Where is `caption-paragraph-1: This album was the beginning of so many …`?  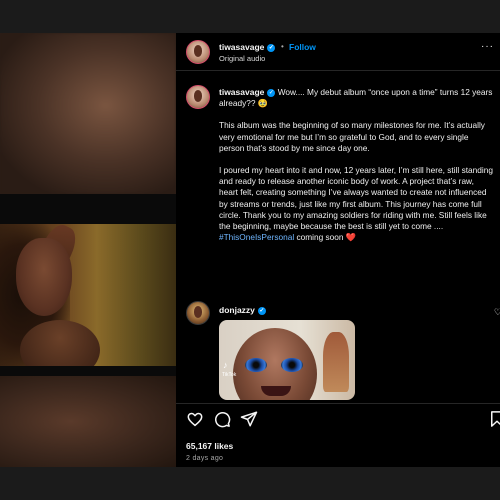 caption-paragraph-1: This album was the beginning of so many … is located at coordinates (352, 136).